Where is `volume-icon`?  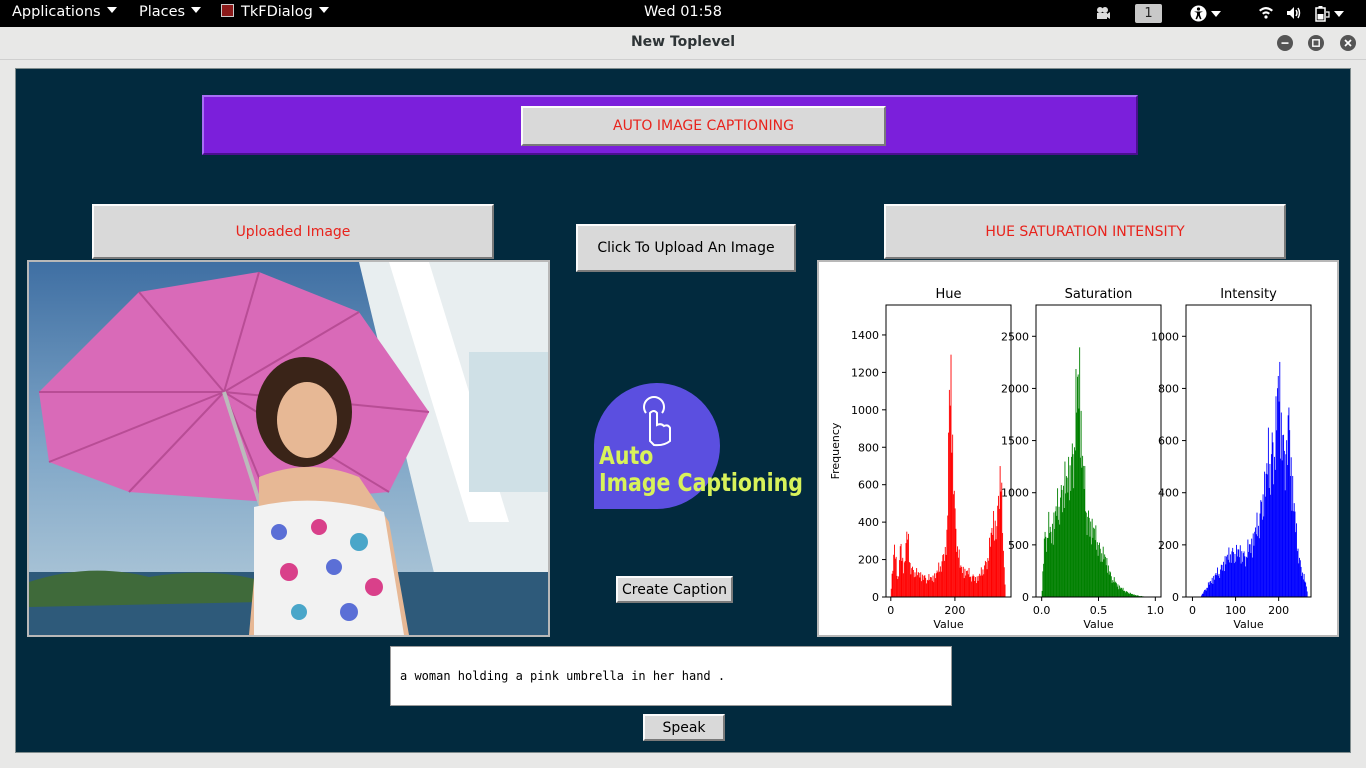
volume-icon is located at coordinates (1294, 13).